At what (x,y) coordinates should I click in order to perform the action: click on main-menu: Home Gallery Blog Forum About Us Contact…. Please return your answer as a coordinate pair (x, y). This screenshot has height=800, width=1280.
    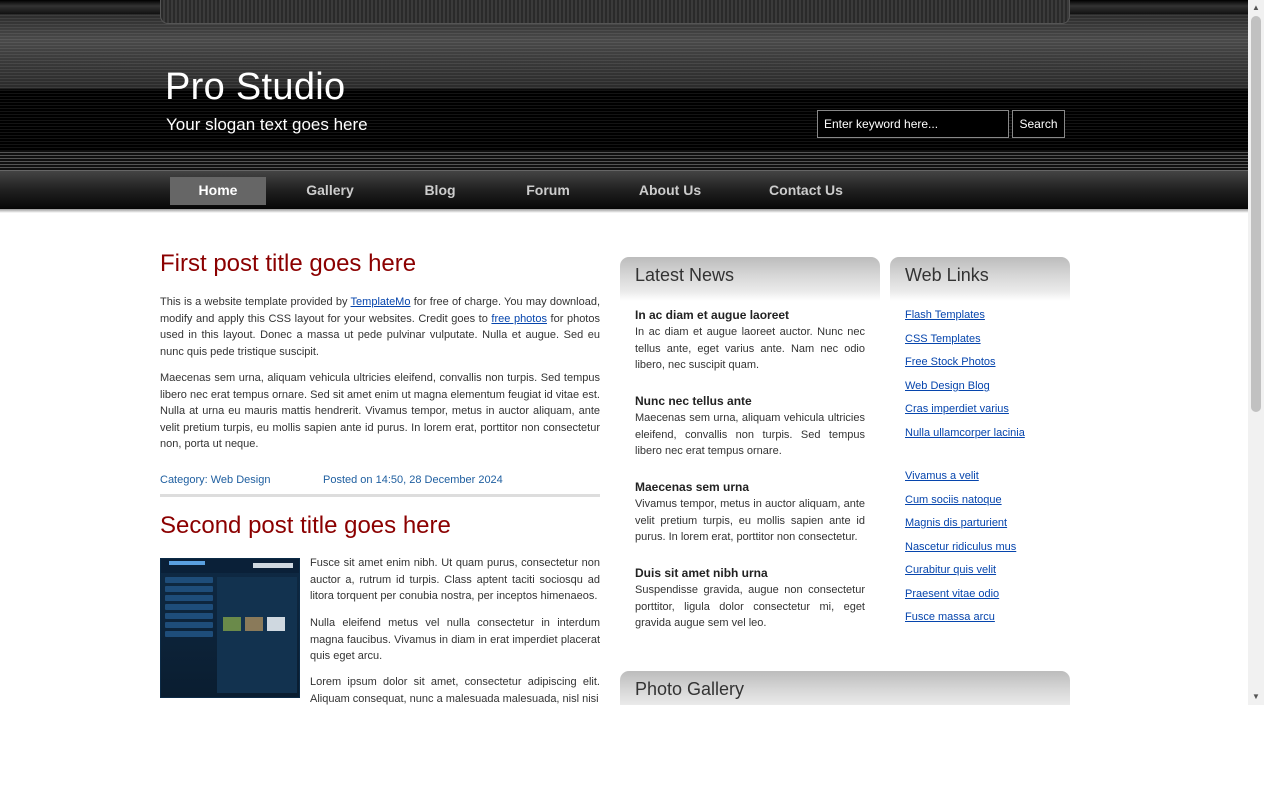
    Looking at the image, I should click on (624, 190).